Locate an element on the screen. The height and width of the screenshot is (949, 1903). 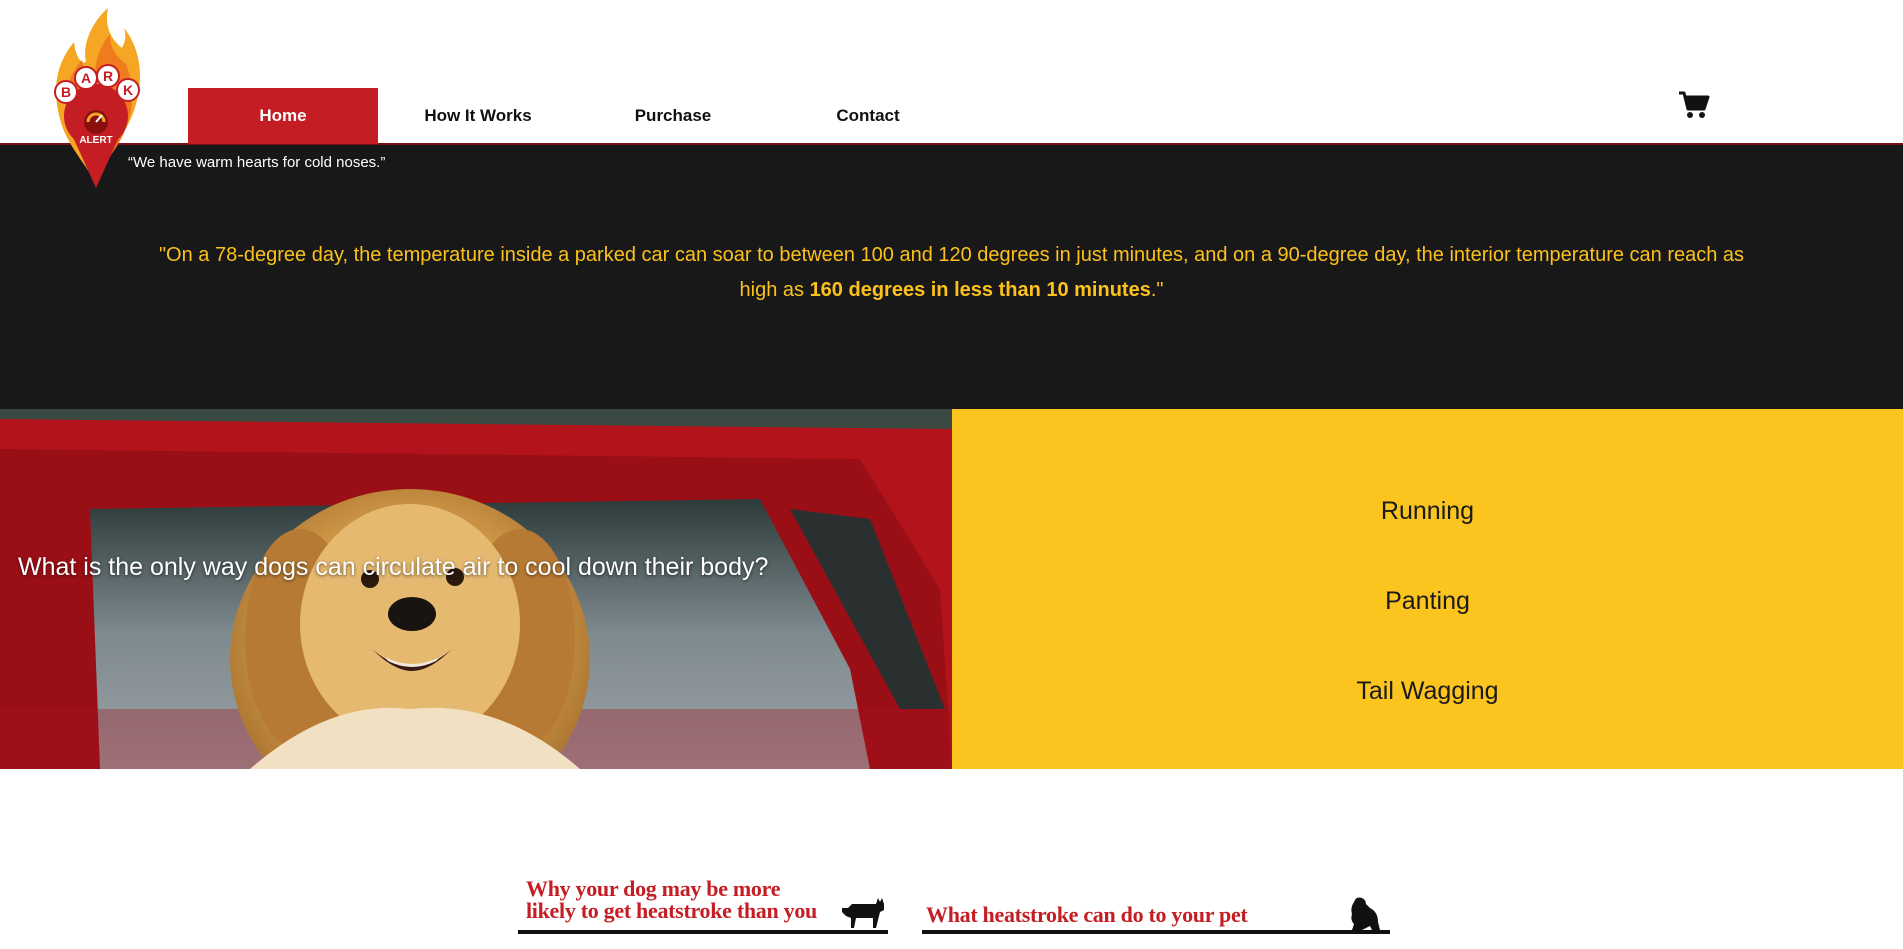
main-nav: Home How It Works Purchase Contact is located at coordinates (578, 116).